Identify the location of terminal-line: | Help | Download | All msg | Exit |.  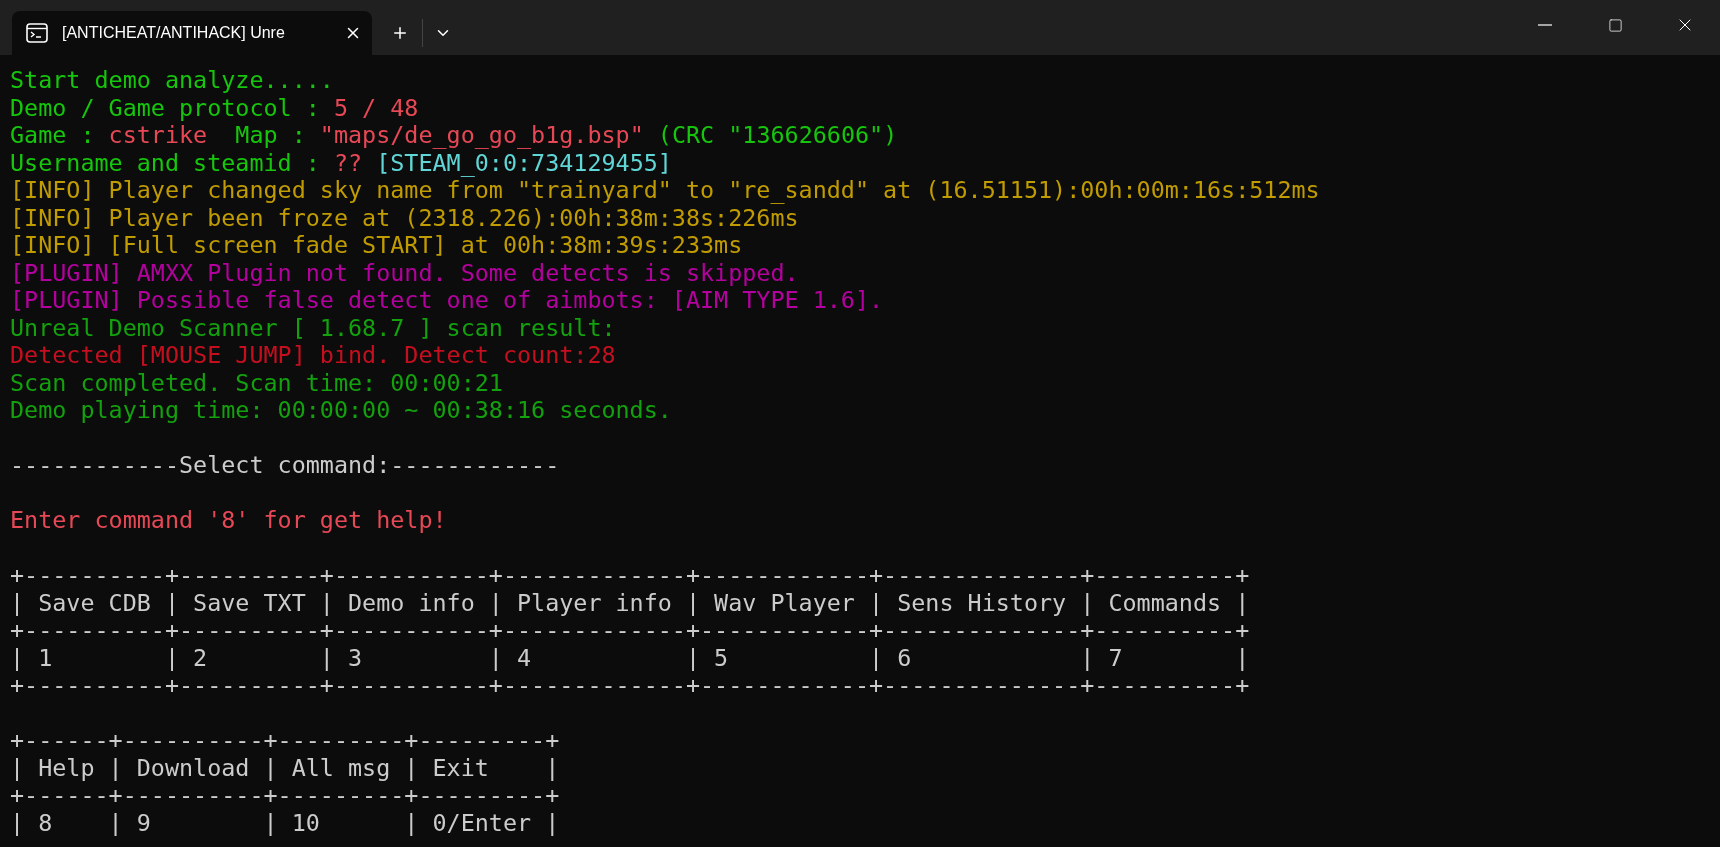
(285, 768).